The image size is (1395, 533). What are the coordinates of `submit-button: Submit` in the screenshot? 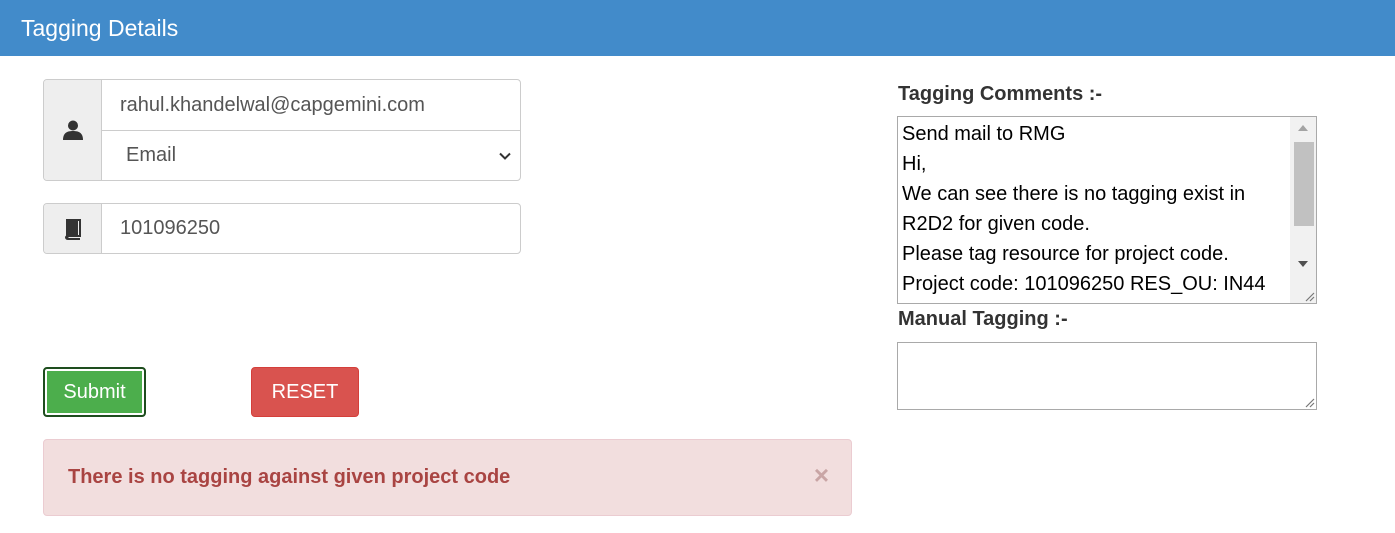 It's located at (94, 392).